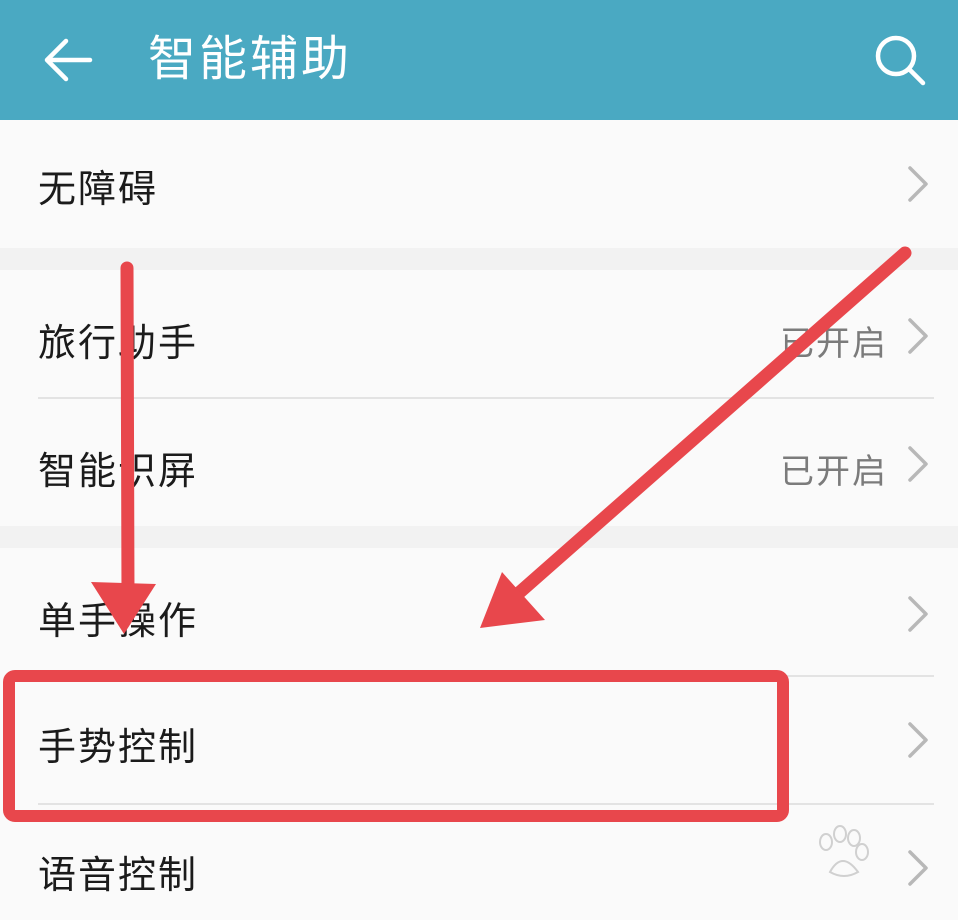 This screenshot has height=920, width=958. I want to click on item-label: 智能识屏, so click(118, 471).